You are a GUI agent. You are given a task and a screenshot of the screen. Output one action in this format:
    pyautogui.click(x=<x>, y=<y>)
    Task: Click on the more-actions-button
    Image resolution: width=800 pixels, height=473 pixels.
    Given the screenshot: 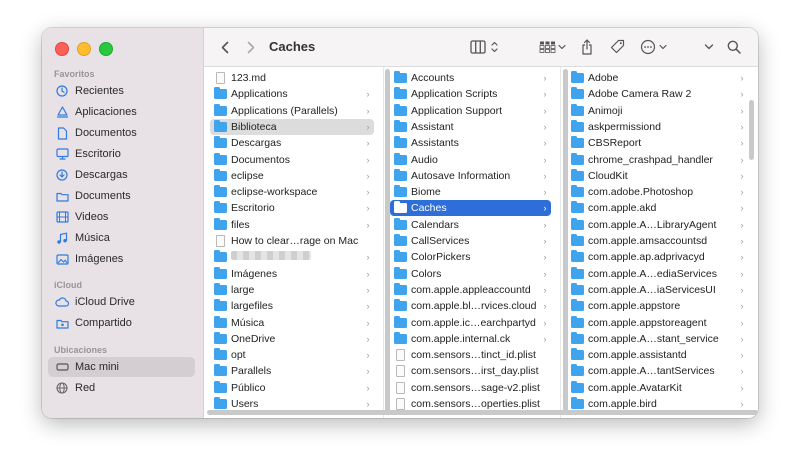 What is the action you would take?
    pyautogui.click(x=655, y=47)
    